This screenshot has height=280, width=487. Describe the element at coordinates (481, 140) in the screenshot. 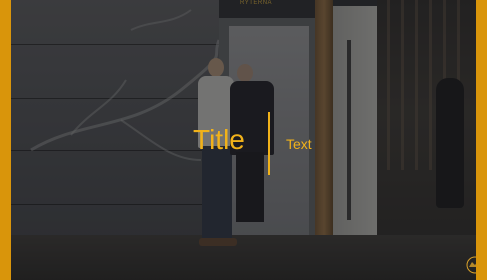

I see `right-border` at that location.